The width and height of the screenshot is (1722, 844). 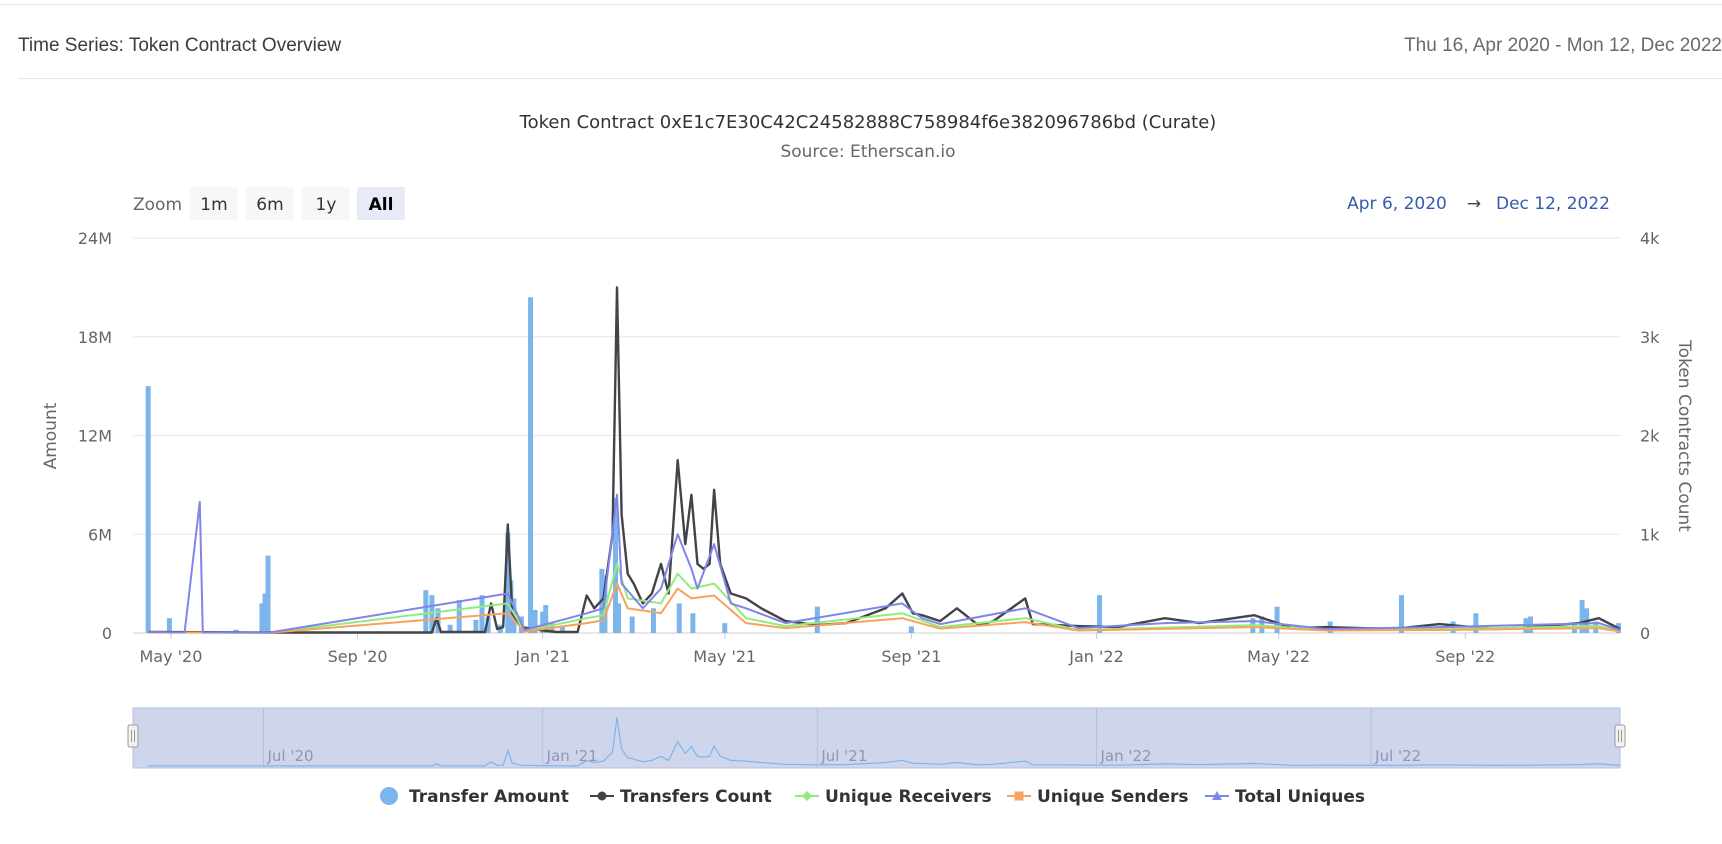 What do you see at coordinates (696, 797) in the screenshot?
I see `legend-label: Transfers Count` at bounding box center [696, 797].